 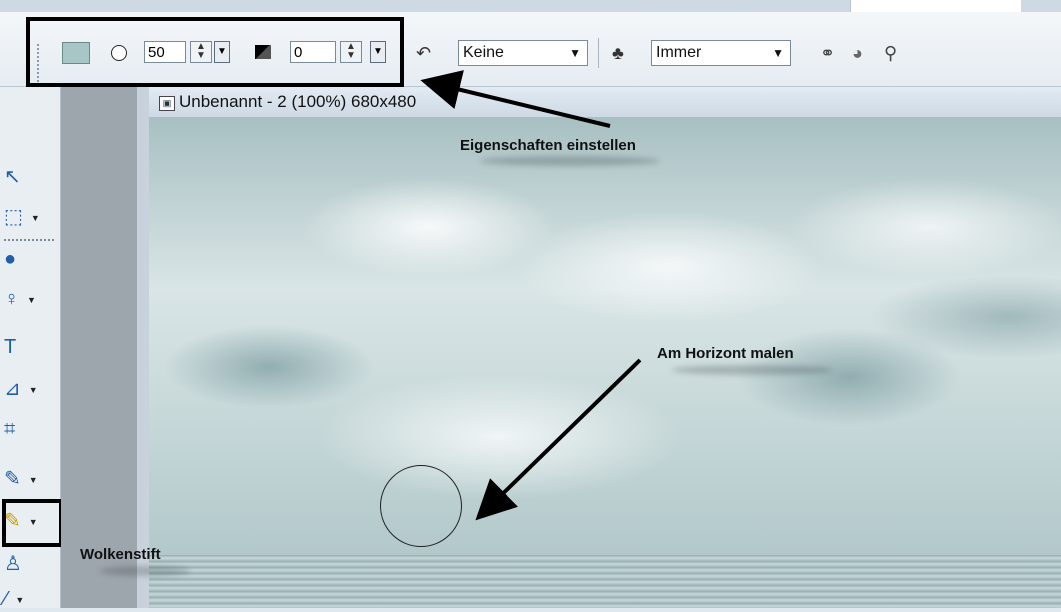 I want to click on horizon-arrow, so click(x=558, y=439).